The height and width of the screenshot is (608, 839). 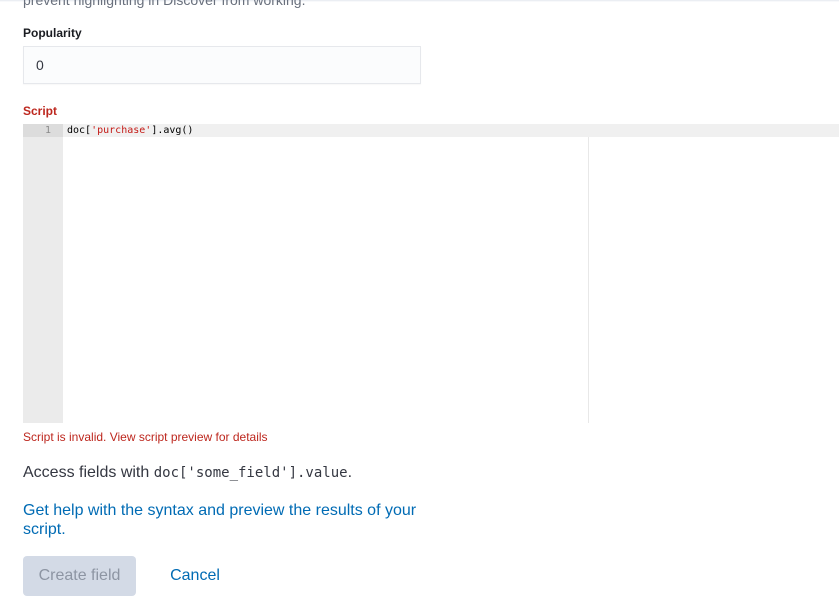 I want to click on code-prefix: doc[, so click(x=79, y=130).